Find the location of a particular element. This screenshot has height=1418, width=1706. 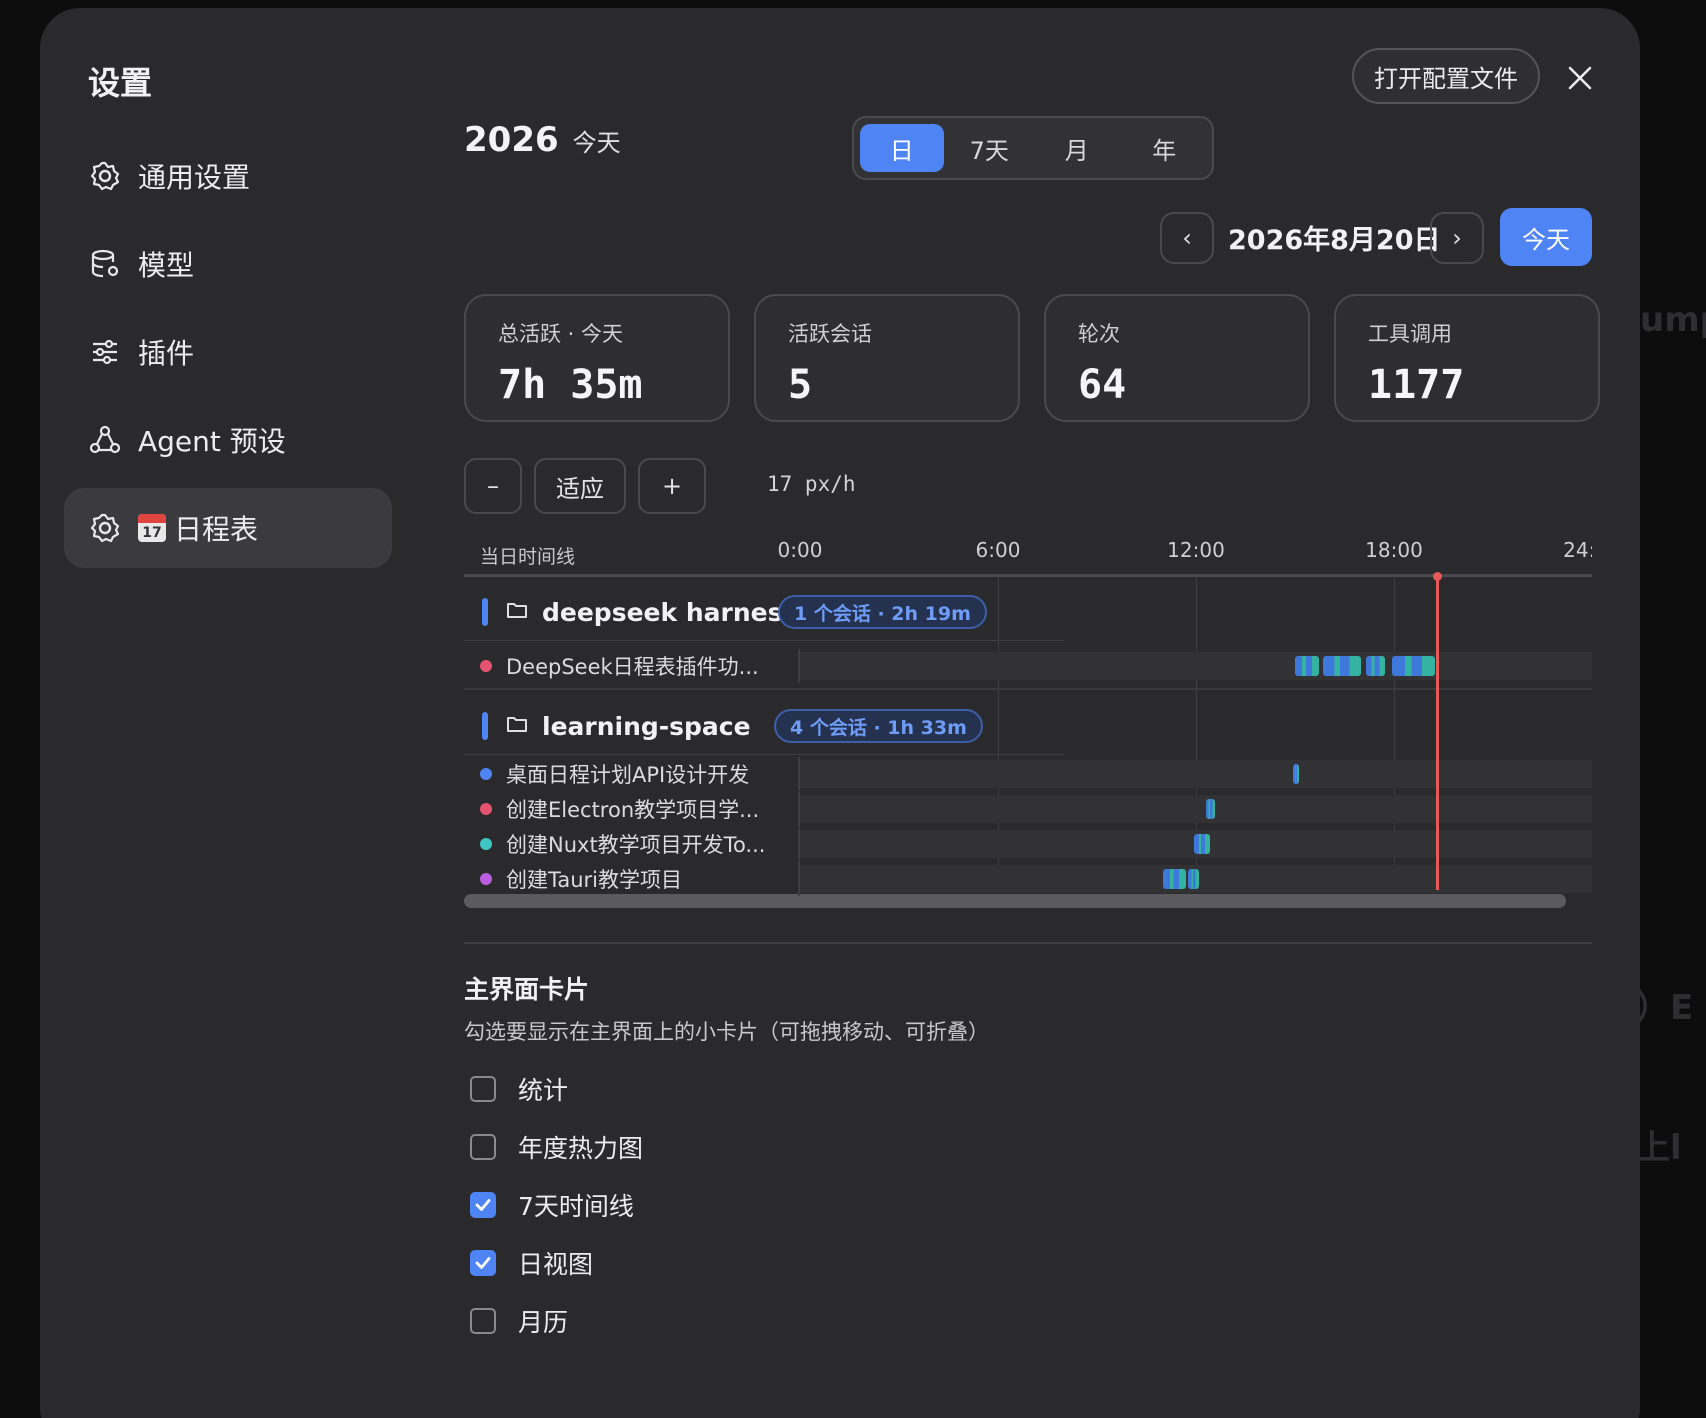

session-title: 创建Tauri教学项目 is located at coordinates (594, 880).